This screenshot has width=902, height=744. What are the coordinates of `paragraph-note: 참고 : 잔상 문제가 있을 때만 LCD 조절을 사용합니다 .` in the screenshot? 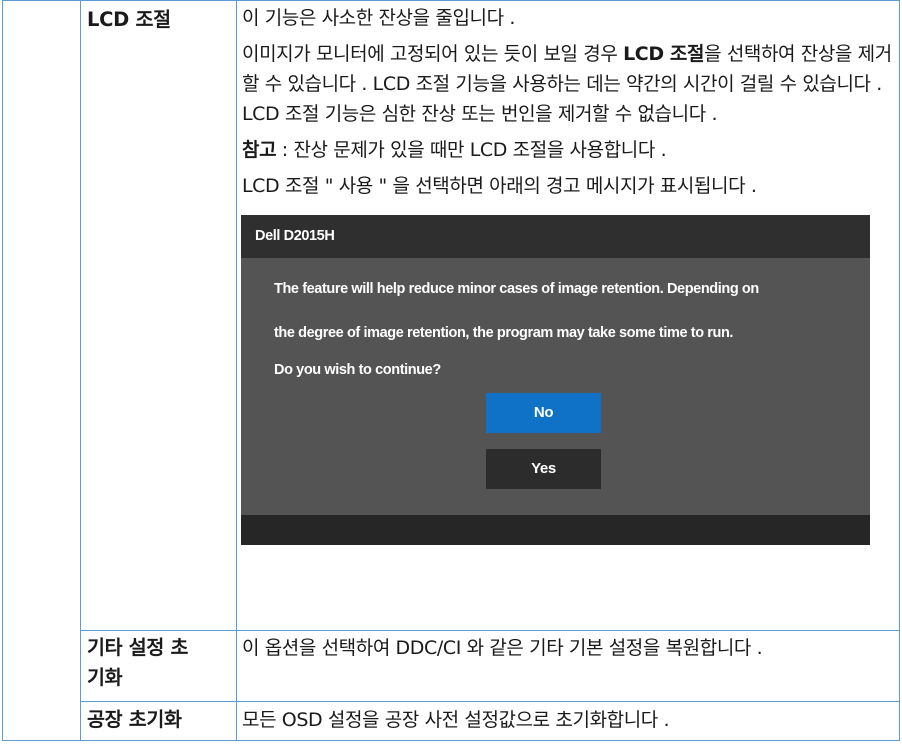 It's located at (570, 150).